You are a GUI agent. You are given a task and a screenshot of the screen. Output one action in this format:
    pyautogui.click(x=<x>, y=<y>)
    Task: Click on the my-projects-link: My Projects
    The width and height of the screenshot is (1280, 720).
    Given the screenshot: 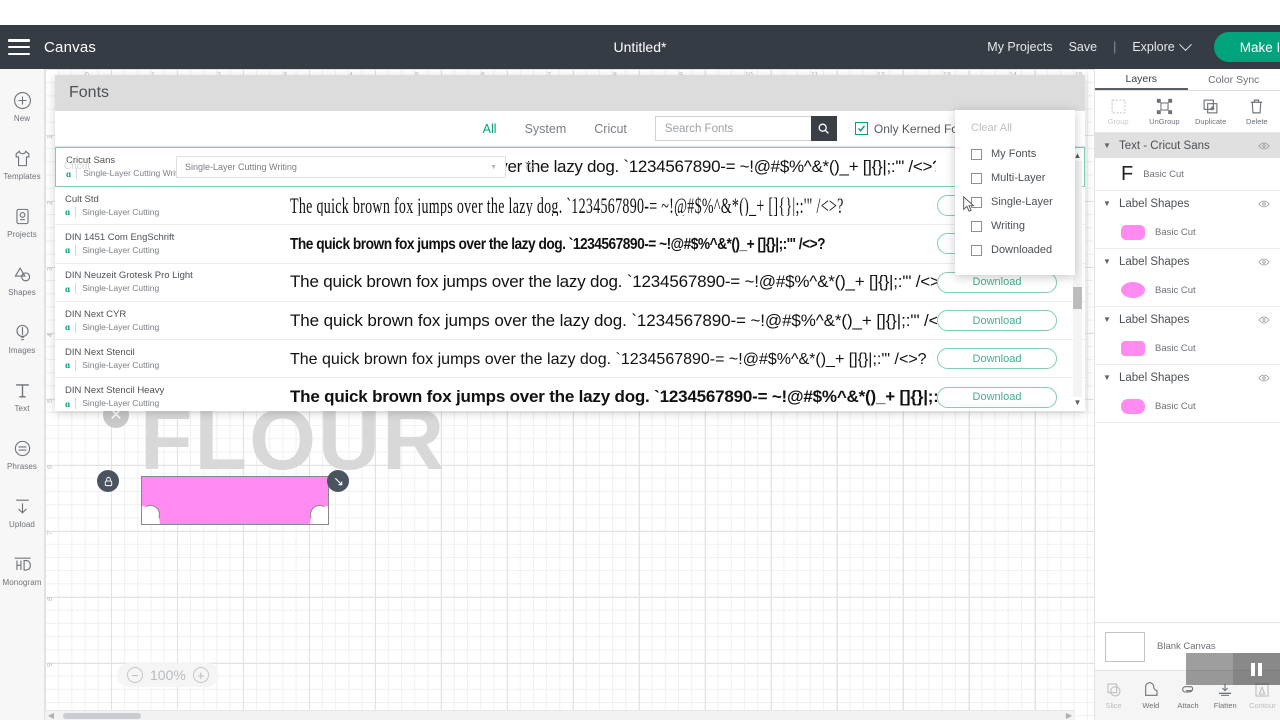 What is the action you would take?
    pyautogui.click(x=1019, y=47)
    